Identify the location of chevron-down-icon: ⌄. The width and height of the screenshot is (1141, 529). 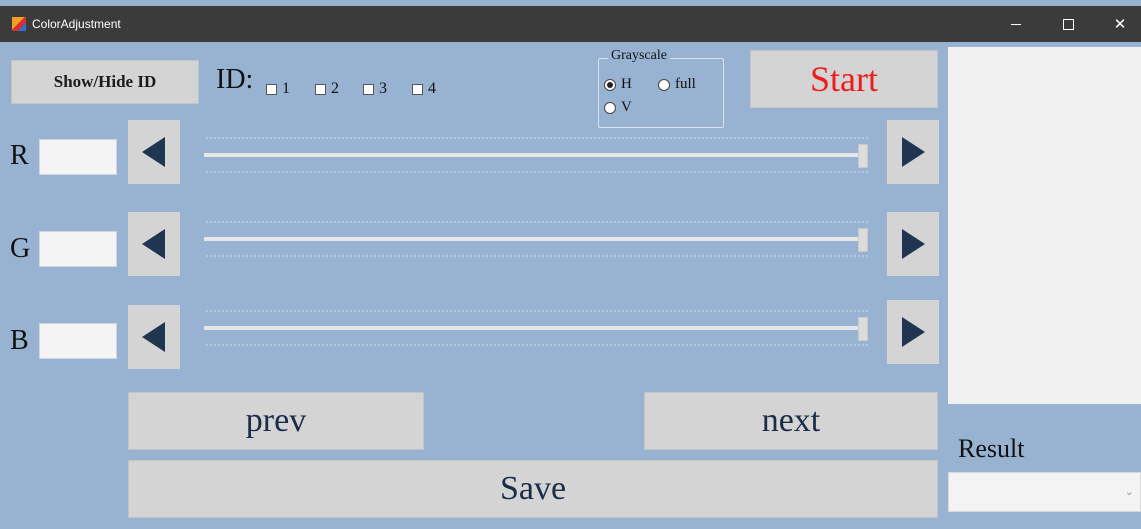
(1129, 491).